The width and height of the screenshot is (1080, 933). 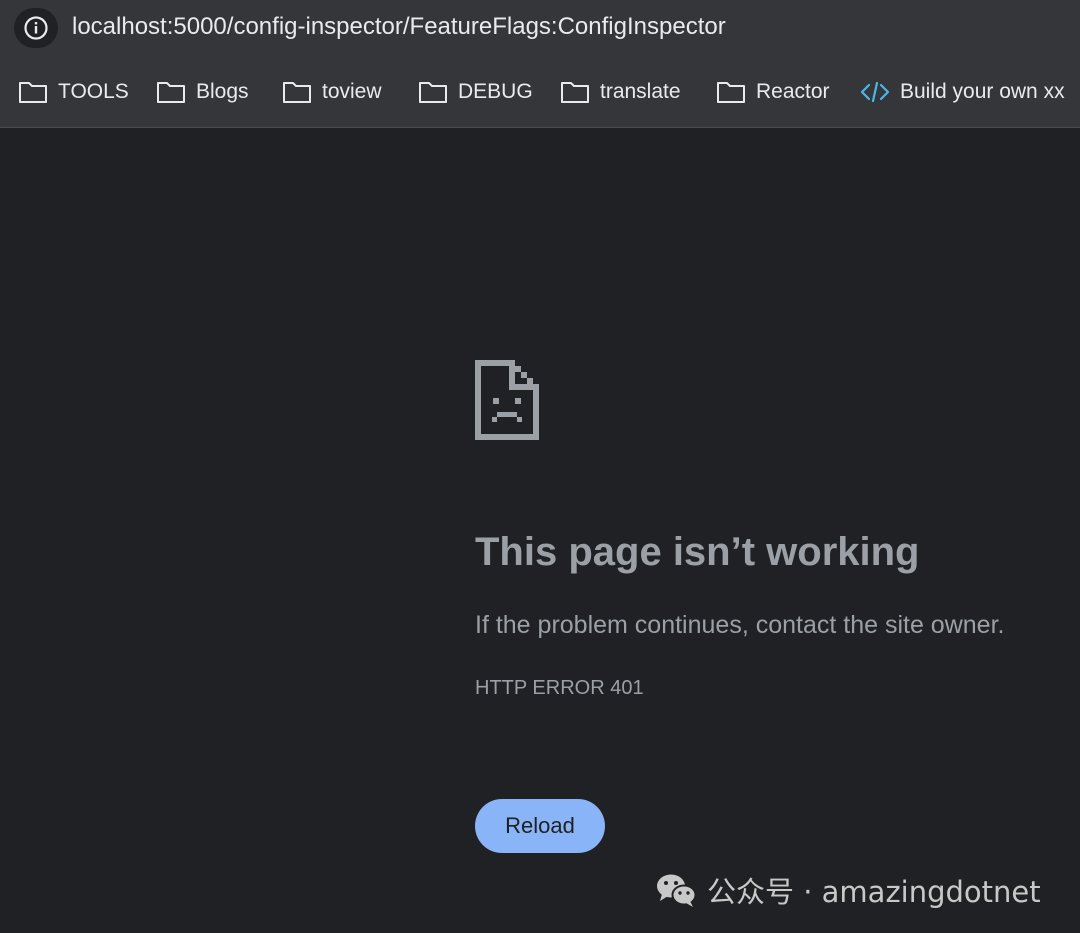 I want to click on info-icon, so click(x=36, y=28).